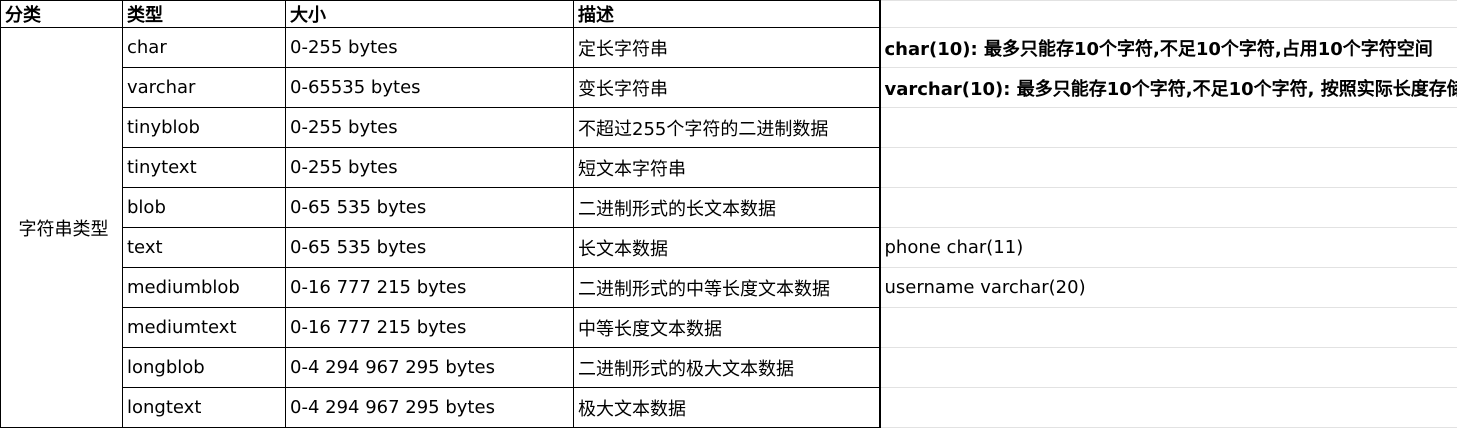 The height and width of the screenshot is (438, 1457). I want to click on header-description: 描述, so click(726, 14).